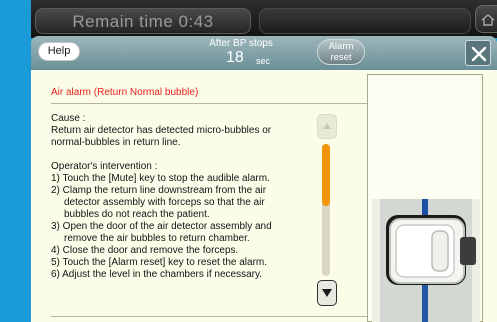 Image resolution: width=497 pixels, height=322 pixels. I want to click on alarm-reset-label-line2: reset, so click(341, 57).